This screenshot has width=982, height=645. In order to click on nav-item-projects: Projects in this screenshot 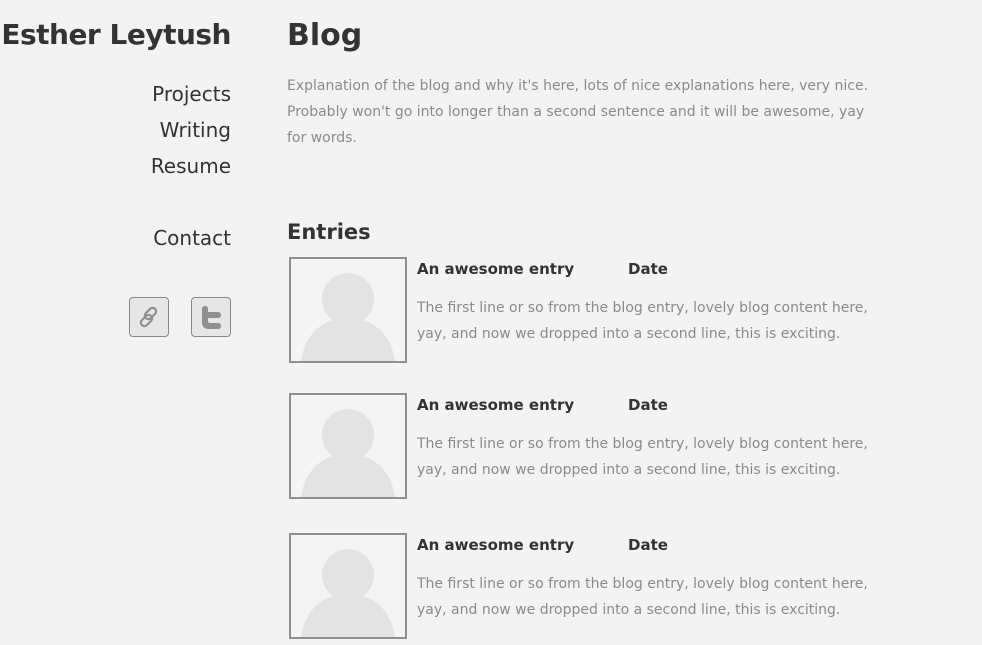, I will do `click(191, 94)`.